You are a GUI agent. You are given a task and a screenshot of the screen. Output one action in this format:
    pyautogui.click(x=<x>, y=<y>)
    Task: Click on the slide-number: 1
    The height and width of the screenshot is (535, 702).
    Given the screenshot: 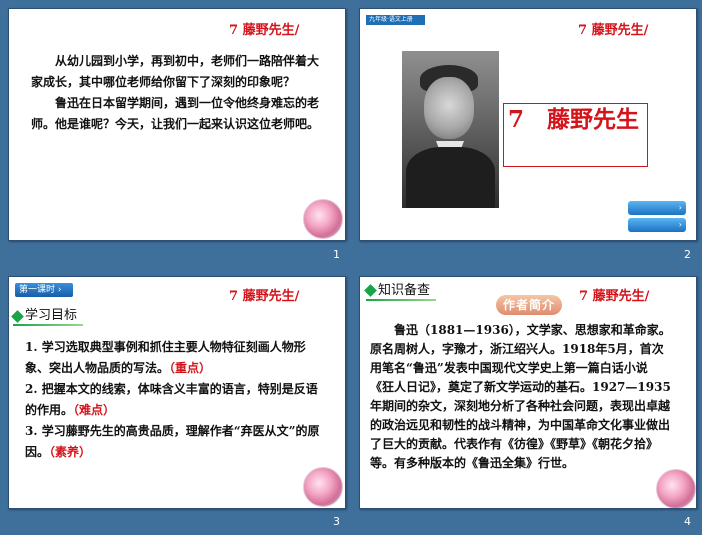 What is the action you would take?
    pyautogui.click(x=336, y=254)
    